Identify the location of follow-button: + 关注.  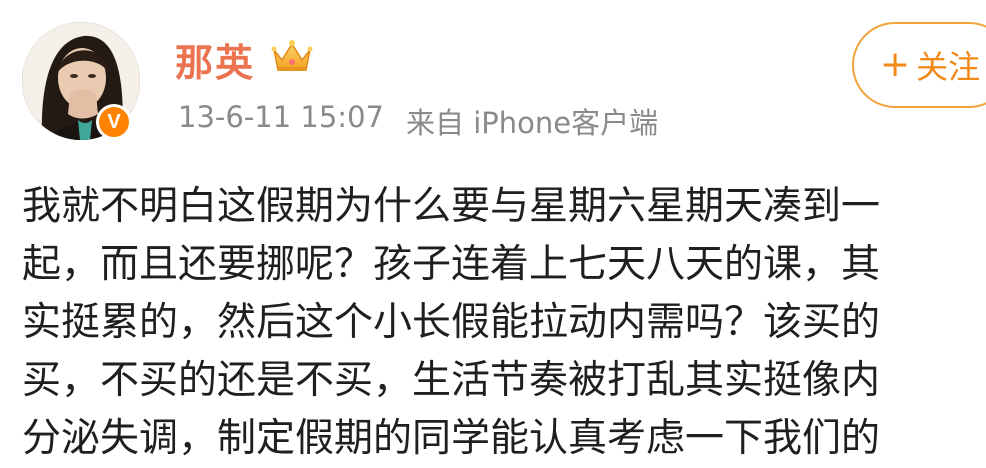
(919, 65).